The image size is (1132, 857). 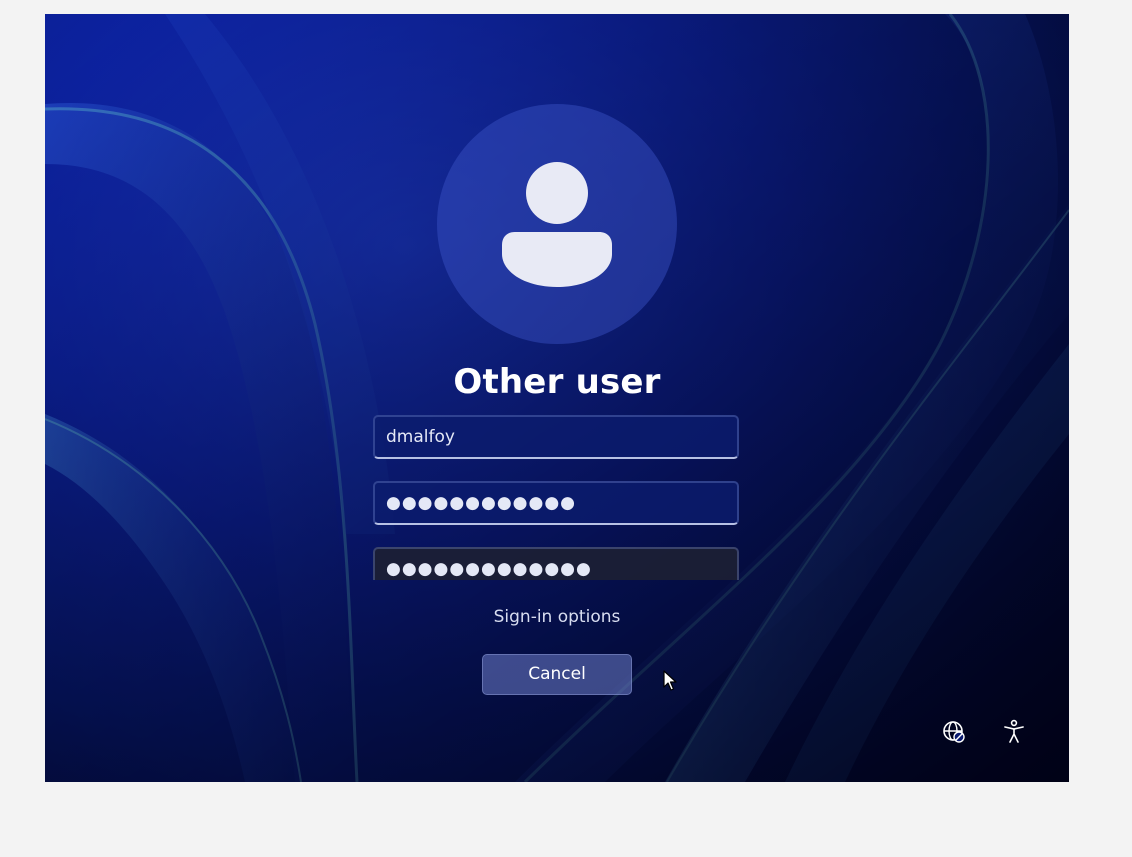 I want to click on username-field: dmalfoy, so click(x=556, y=437).